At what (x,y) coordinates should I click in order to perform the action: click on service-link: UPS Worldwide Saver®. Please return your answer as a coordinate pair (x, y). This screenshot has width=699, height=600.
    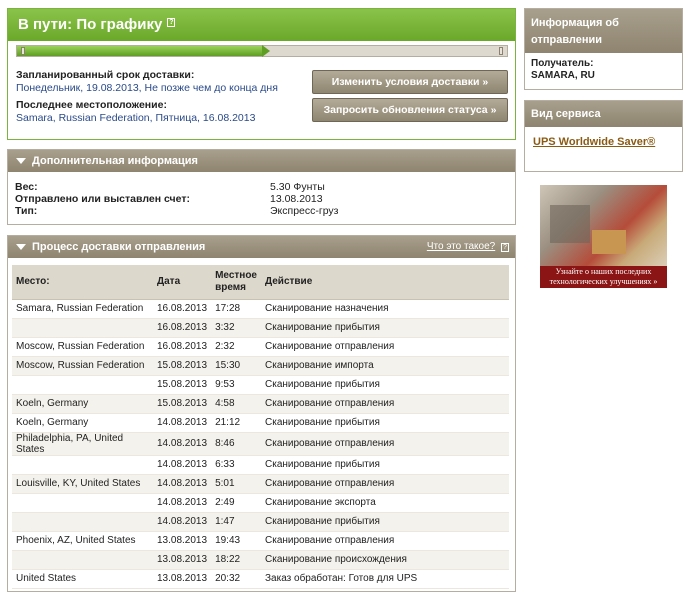
    Looking at the image, I should click on (594, 142).